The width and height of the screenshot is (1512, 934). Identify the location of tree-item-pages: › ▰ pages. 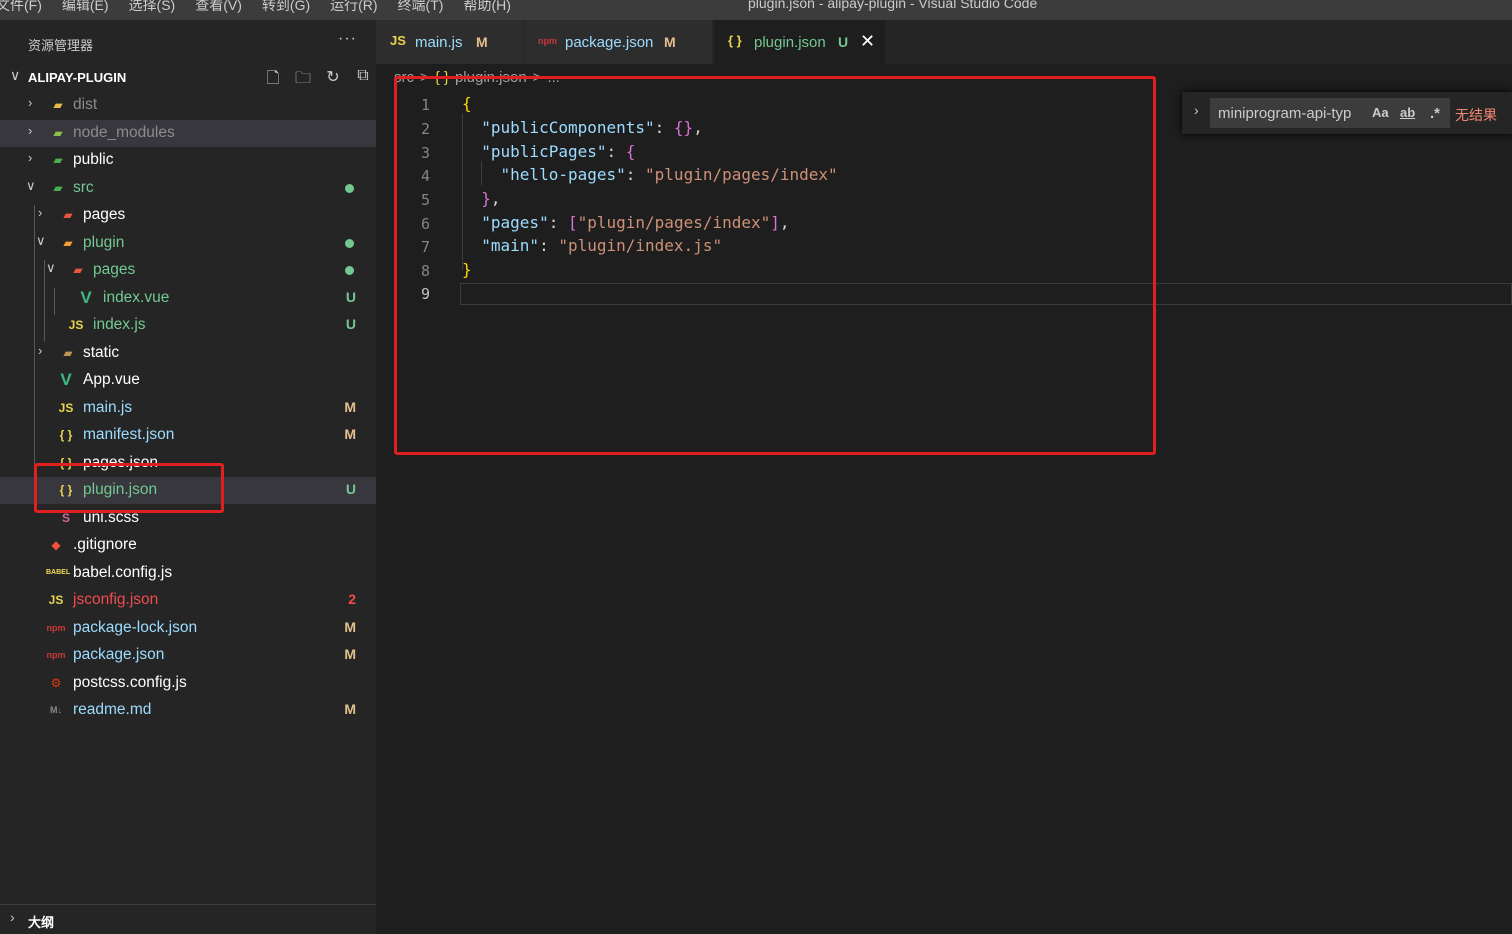
(188, 215).